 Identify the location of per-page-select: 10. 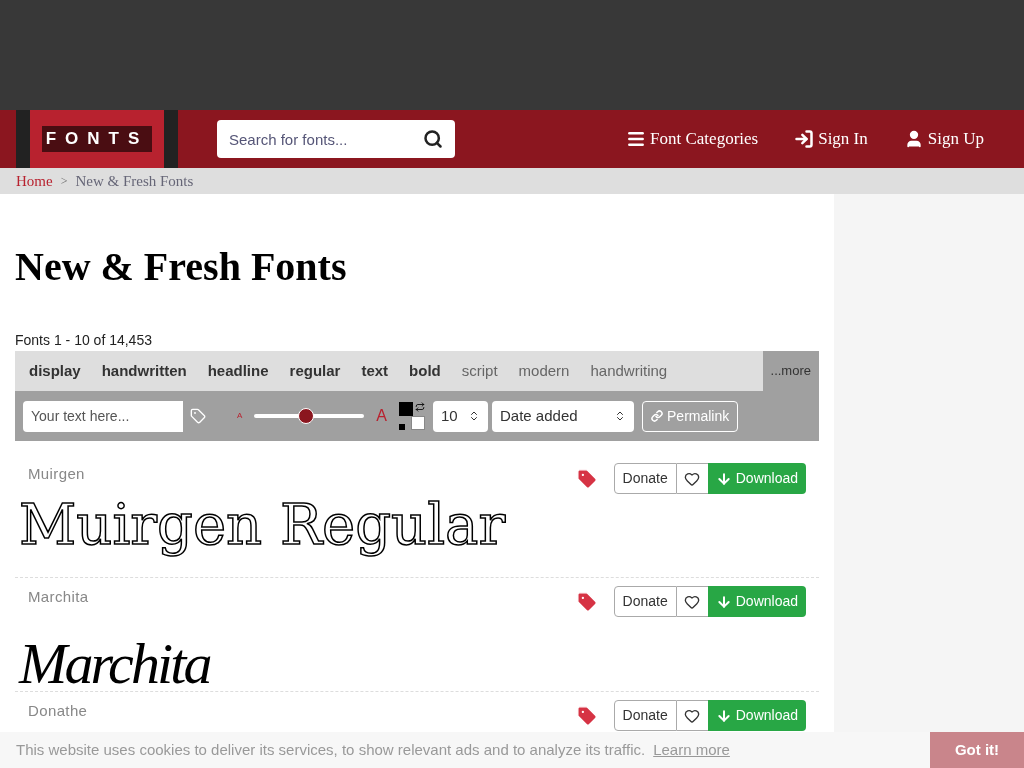
(460, 416).